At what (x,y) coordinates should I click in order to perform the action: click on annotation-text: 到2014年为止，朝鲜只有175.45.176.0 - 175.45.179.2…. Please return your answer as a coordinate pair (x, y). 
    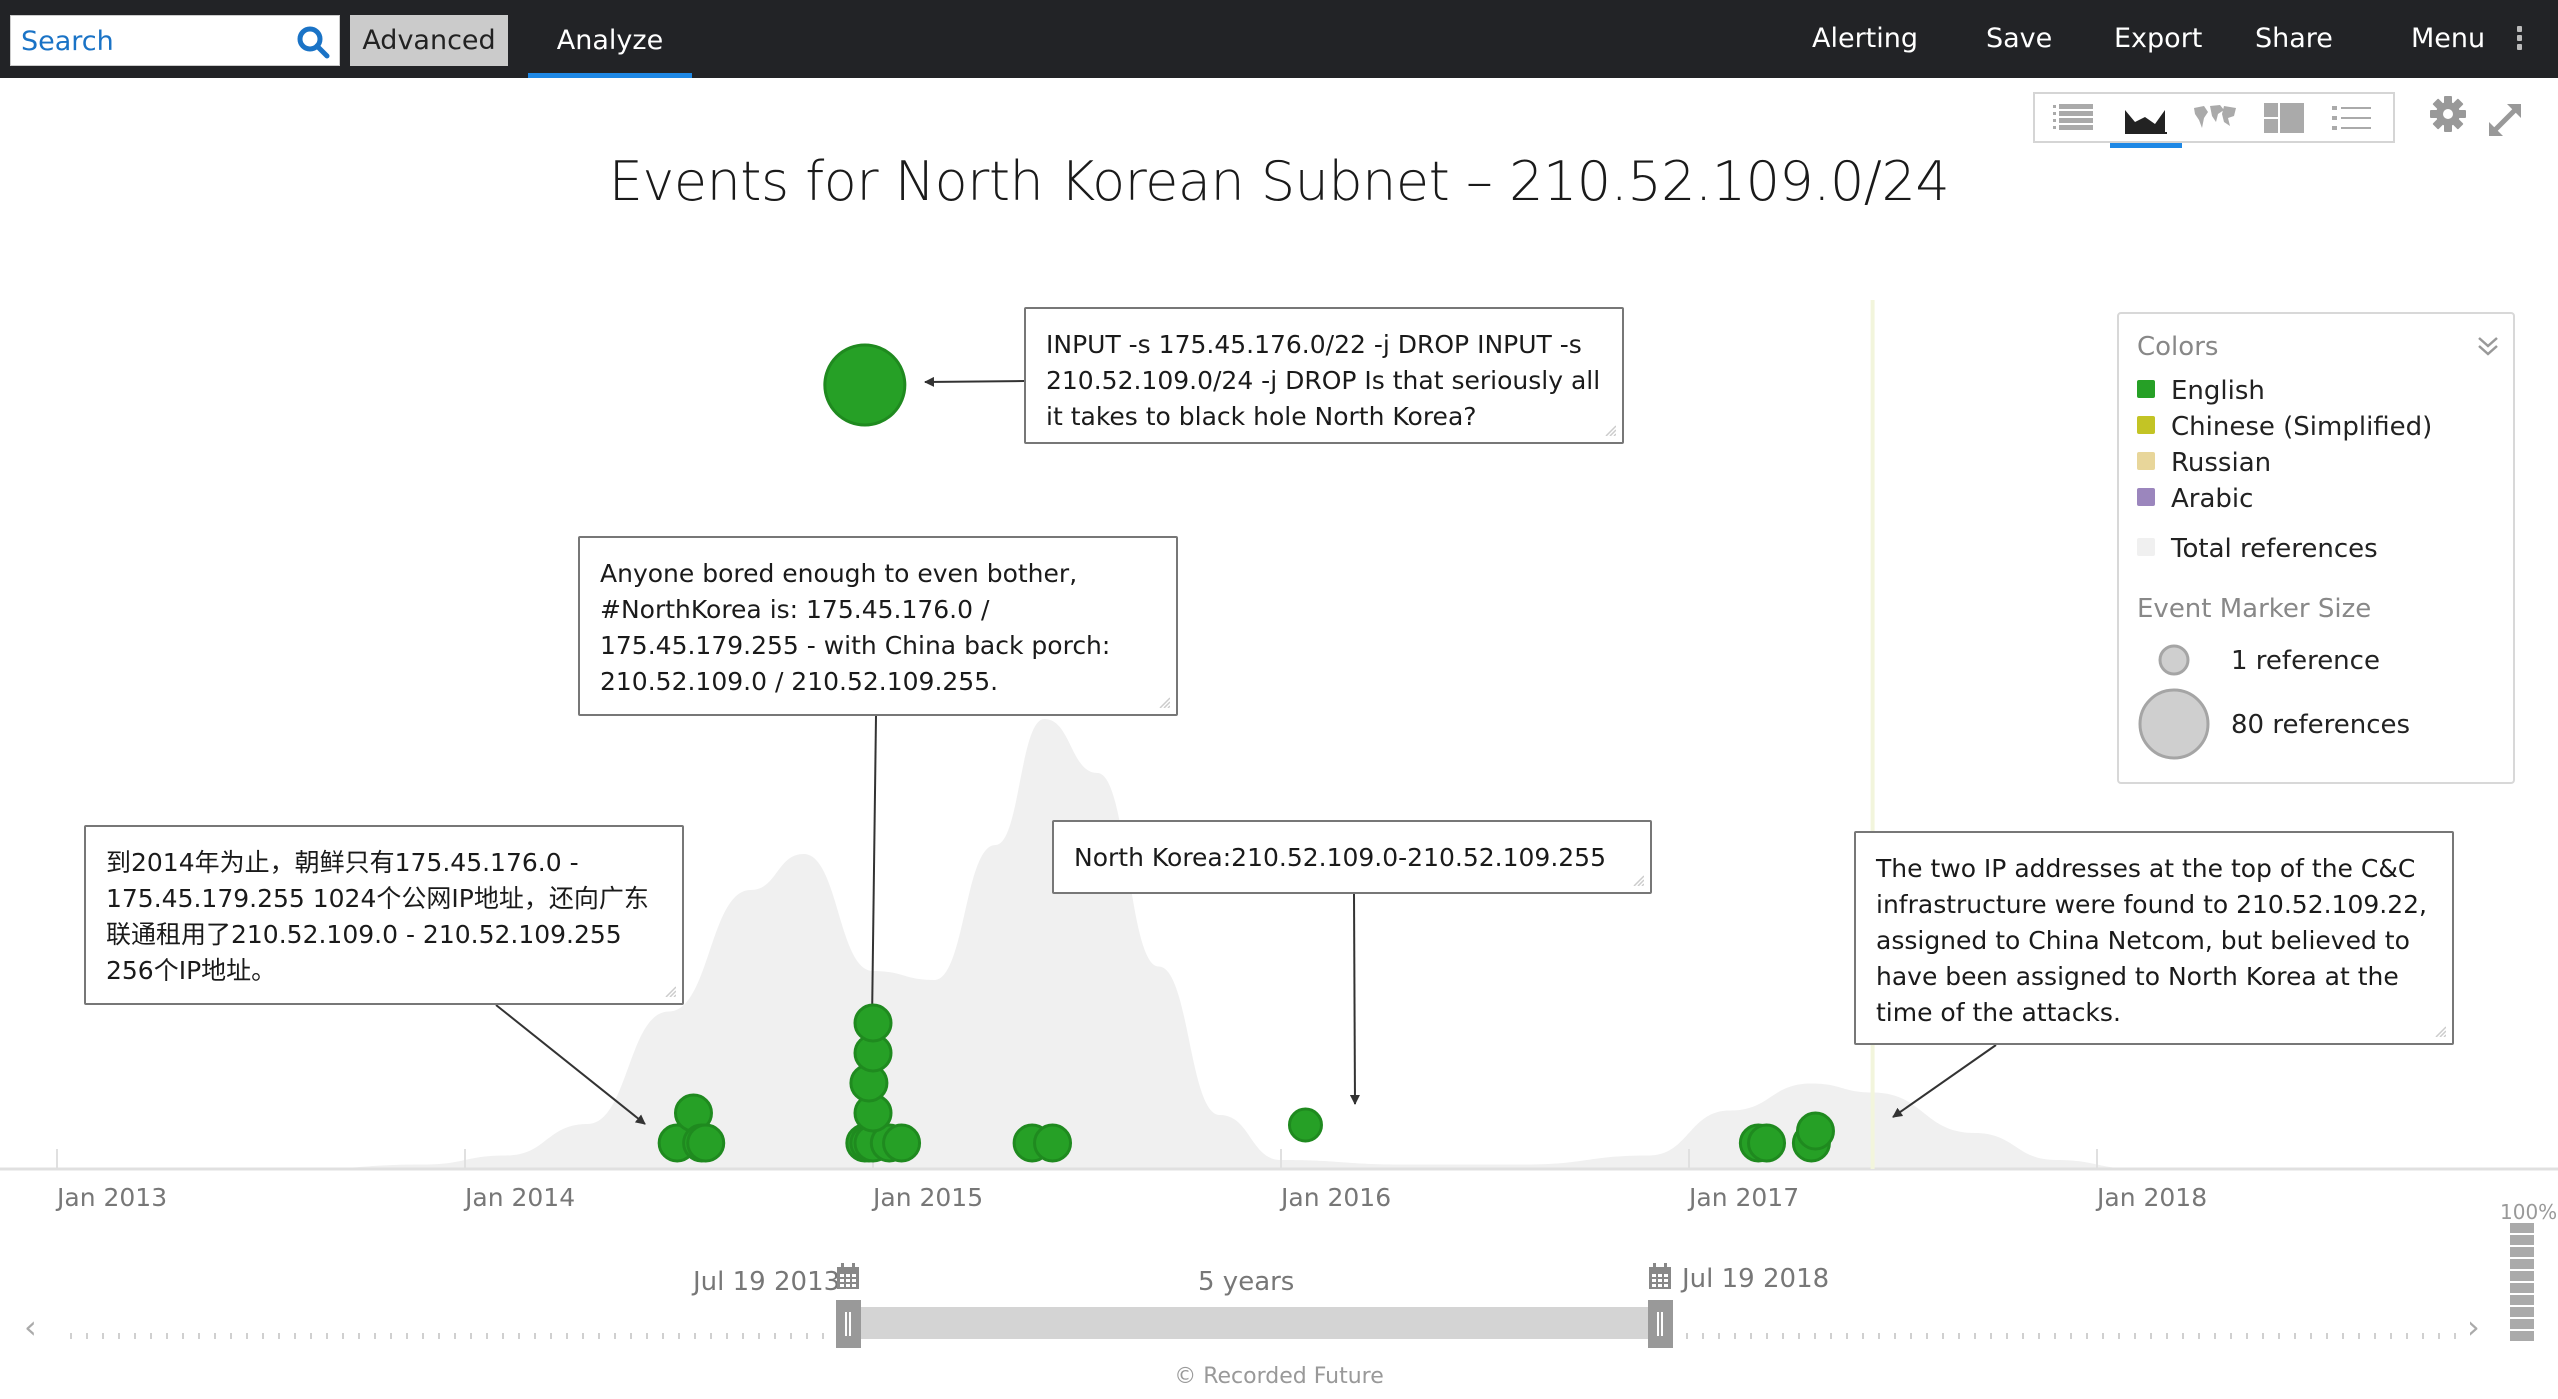
    Looking at the image, I should click on (377, 916).